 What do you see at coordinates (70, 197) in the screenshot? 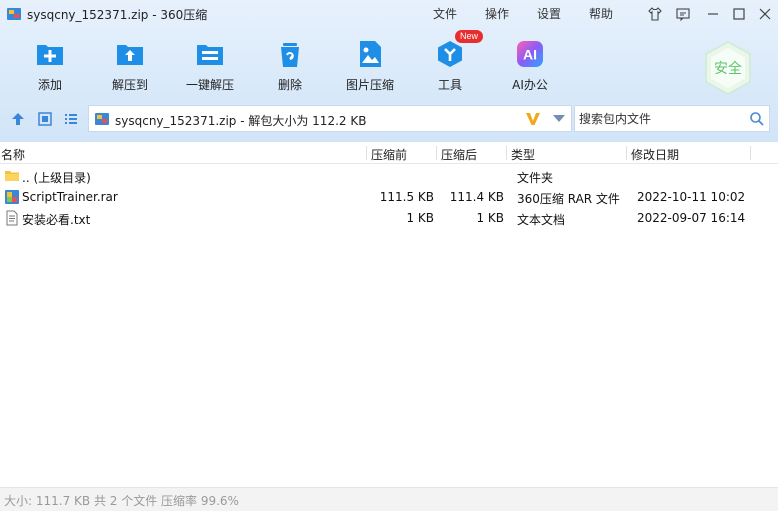
I see `file-name: ScriptTrainer.rar` at bounding box center [70, 197].